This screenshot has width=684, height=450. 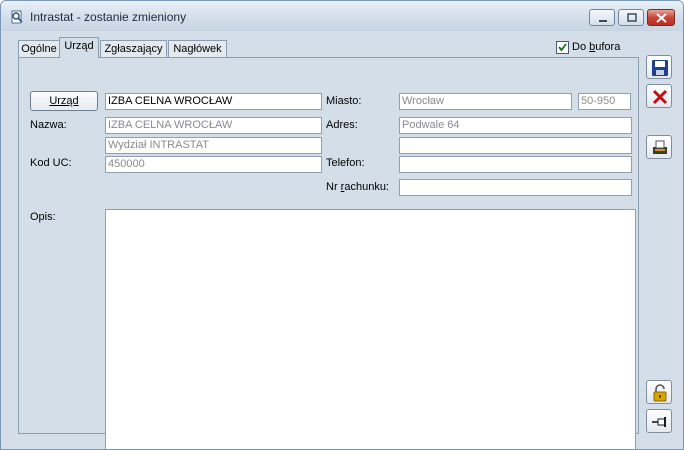 What do you see at coordinates (485, 101) in the screenshot?
I see `miasto-field: Wrocław` at bounding box center [485, 101].